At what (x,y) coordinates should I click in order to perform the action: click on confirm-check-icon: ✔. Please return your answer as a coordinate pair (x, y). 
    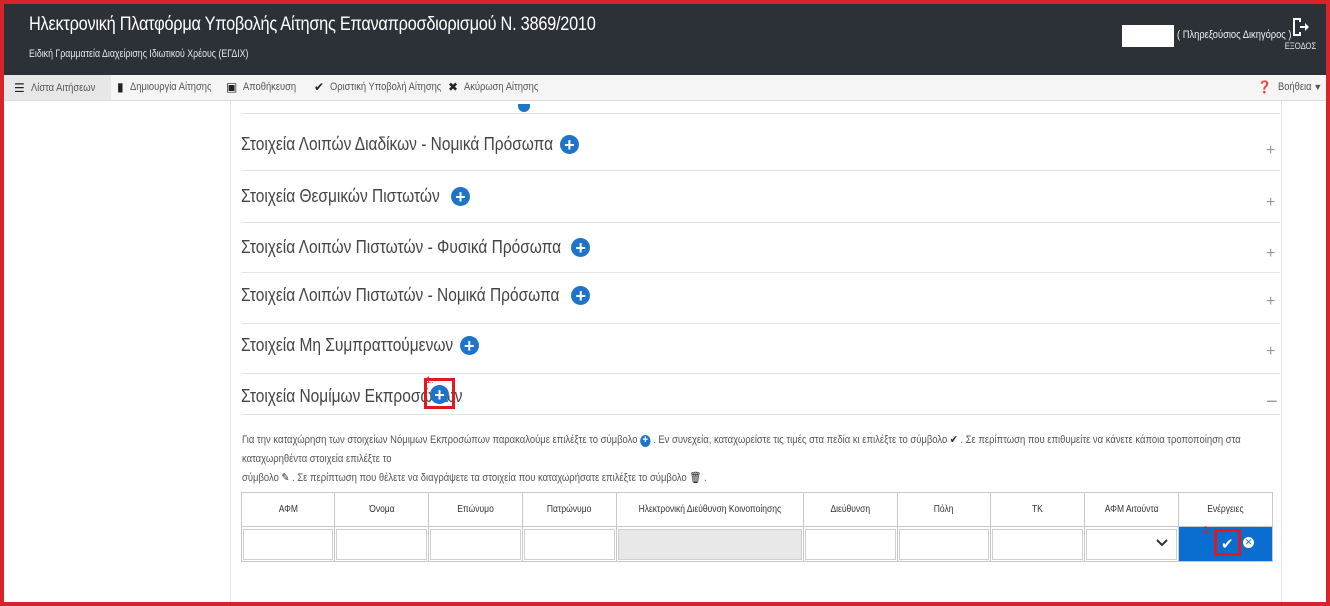
    Looking at the image, I should click on (1227, 544).